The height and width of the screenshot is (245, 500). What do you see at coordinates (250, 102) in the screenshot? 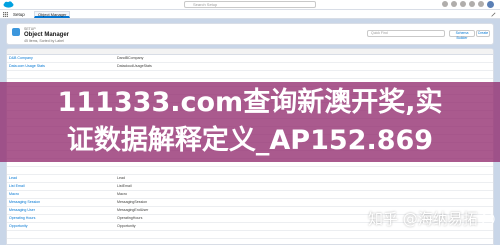
I see `overlay-headline-line-1: 111333.com查询新澳开奖,实` at bounding box center [250, 102].